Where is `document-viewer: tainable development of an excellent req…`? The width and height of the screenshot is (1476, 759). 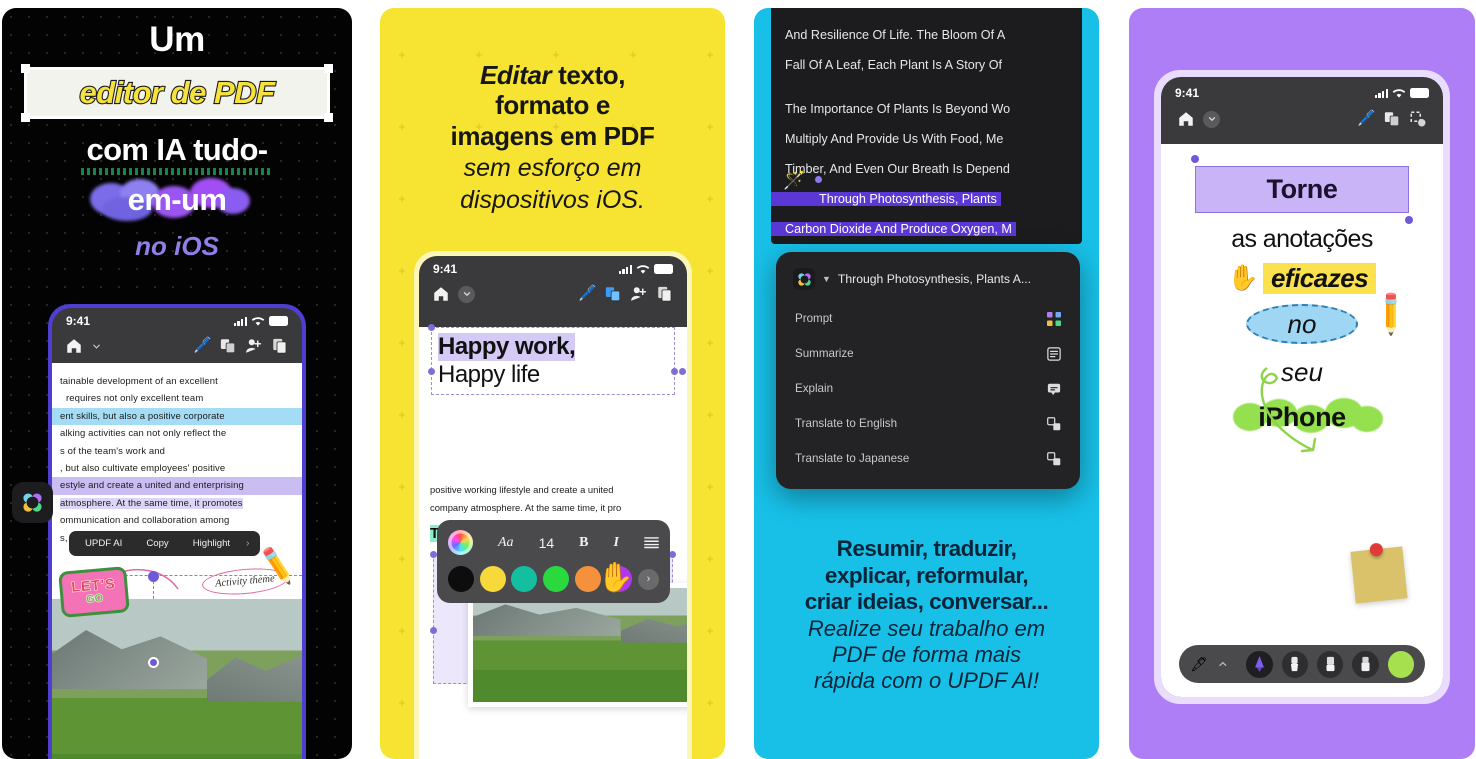 document-viewer: tainable development of an excellent req… is located at coordinates (177, 561).